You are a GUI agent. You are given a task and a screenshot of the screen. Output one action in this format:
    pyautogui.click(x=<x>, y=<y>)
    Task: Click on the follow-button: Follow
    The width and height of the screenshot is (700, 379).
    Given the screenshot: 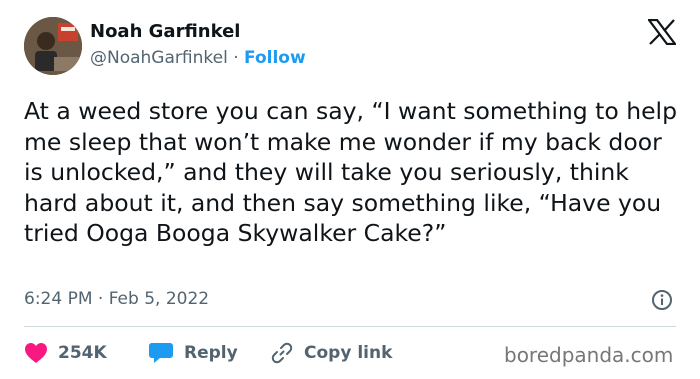 What is the action you would take?
    pyautogui.click(x=275, y=58)
    